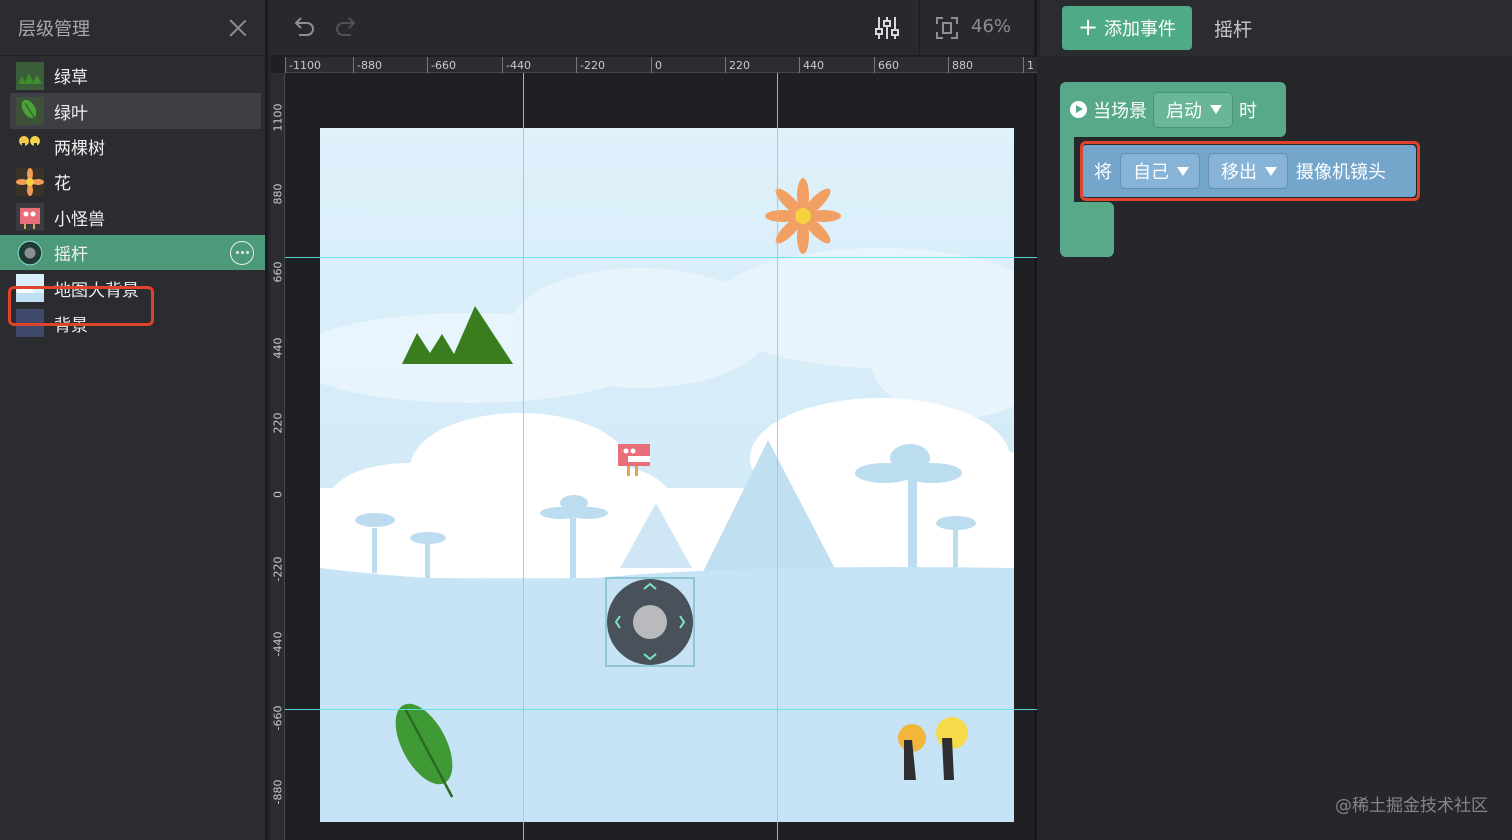 This screenshot has height=840, width=1512. Describe the element at coordinates (135, 111) in the screenshot. I see `layer-item-leaf: 绿叶` at that location.